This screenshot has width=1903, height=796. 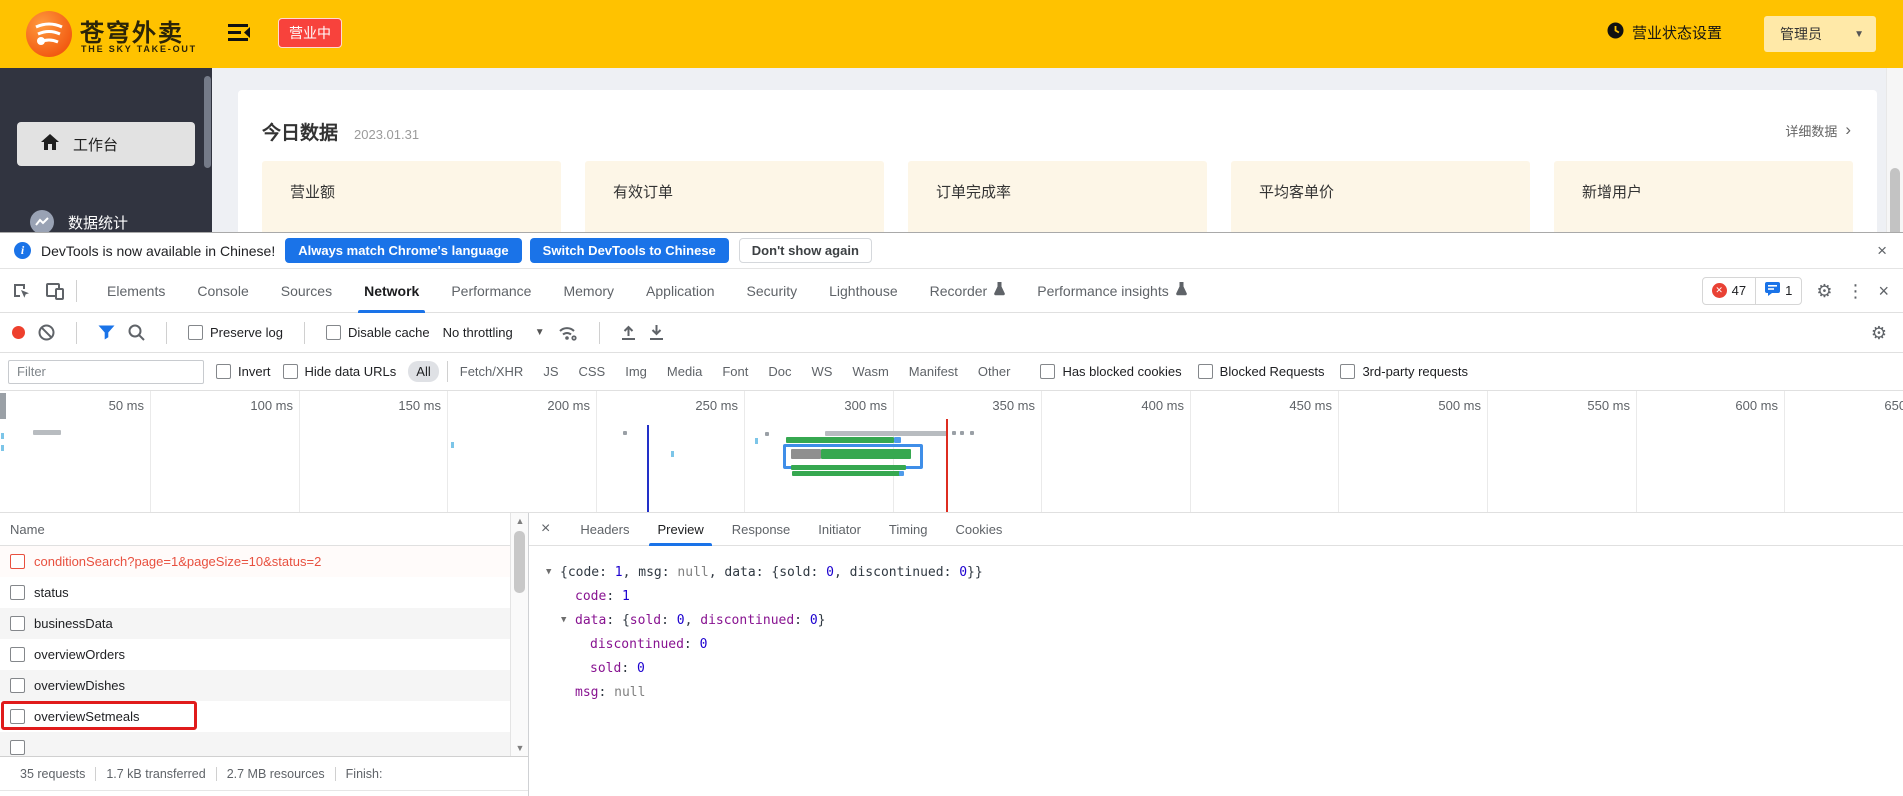 I want to click on json-line: code: 1, so click(x=1232, y=596).